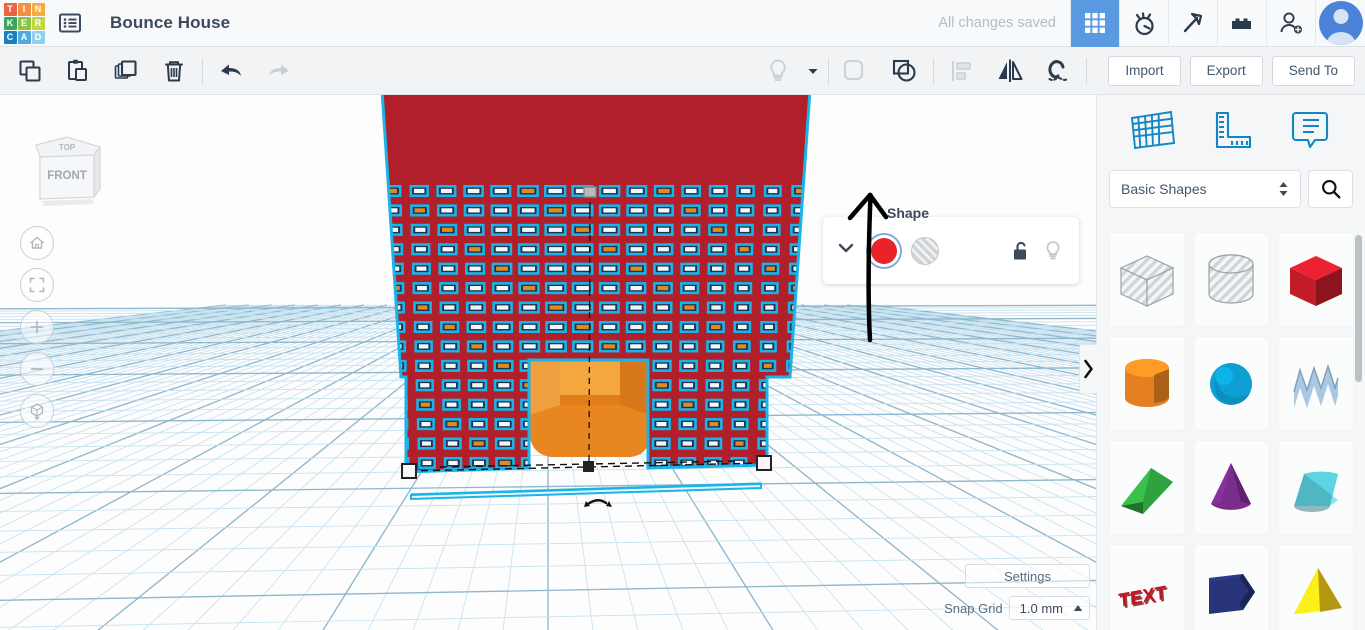  What do you see at coordinates (37, 327) in the screenshot?
I see `zoom-in-button` at bounding box center [37, 327].